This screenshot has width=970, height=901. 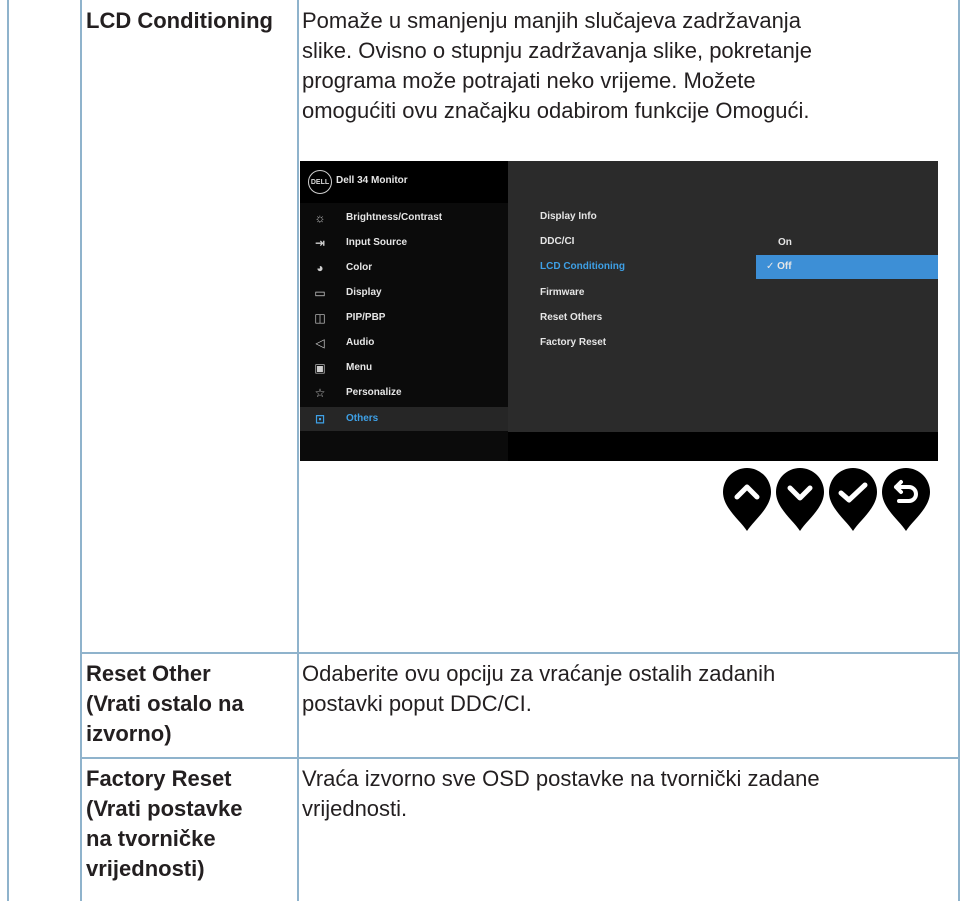 I want to click on pip-icon: ◫, so click(x=320, y=318).